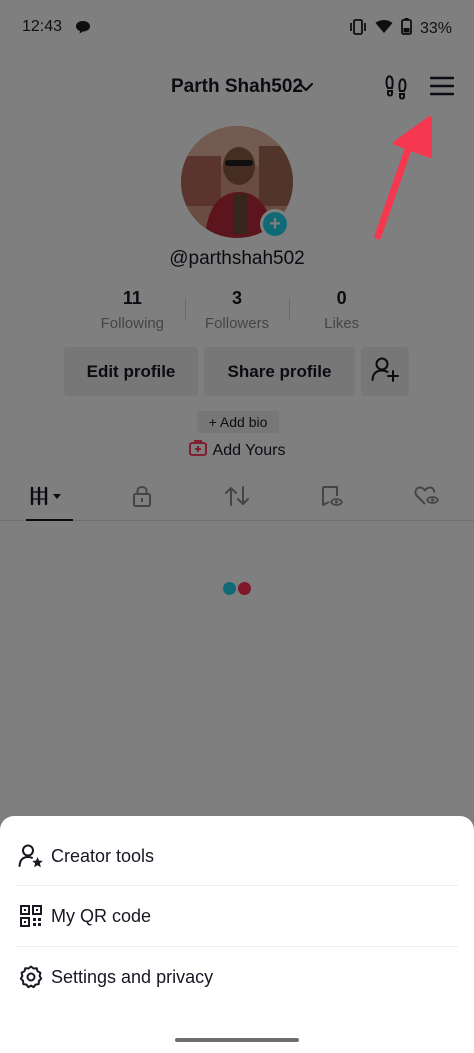 Image resolution: width=474 pixels, height=1053 pixels. What do you see at coordinates (101, 915) in the screenshot?
I see `menu-item-label: My QR code` at bounding box center [101, 915].